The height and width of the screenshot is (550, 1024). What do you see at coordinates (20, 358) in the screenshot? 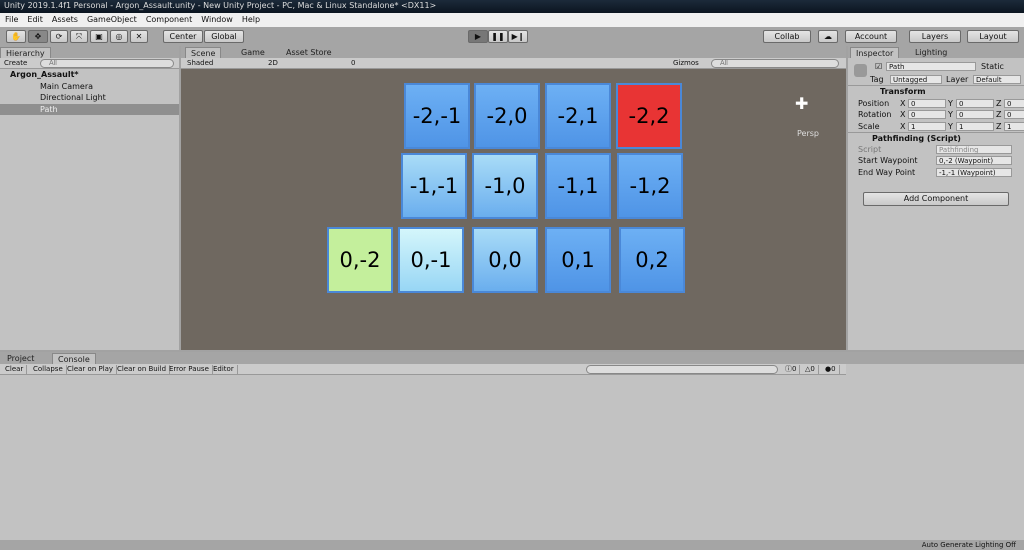
I see `tab-project: Project` at bounding box center [20, 358].